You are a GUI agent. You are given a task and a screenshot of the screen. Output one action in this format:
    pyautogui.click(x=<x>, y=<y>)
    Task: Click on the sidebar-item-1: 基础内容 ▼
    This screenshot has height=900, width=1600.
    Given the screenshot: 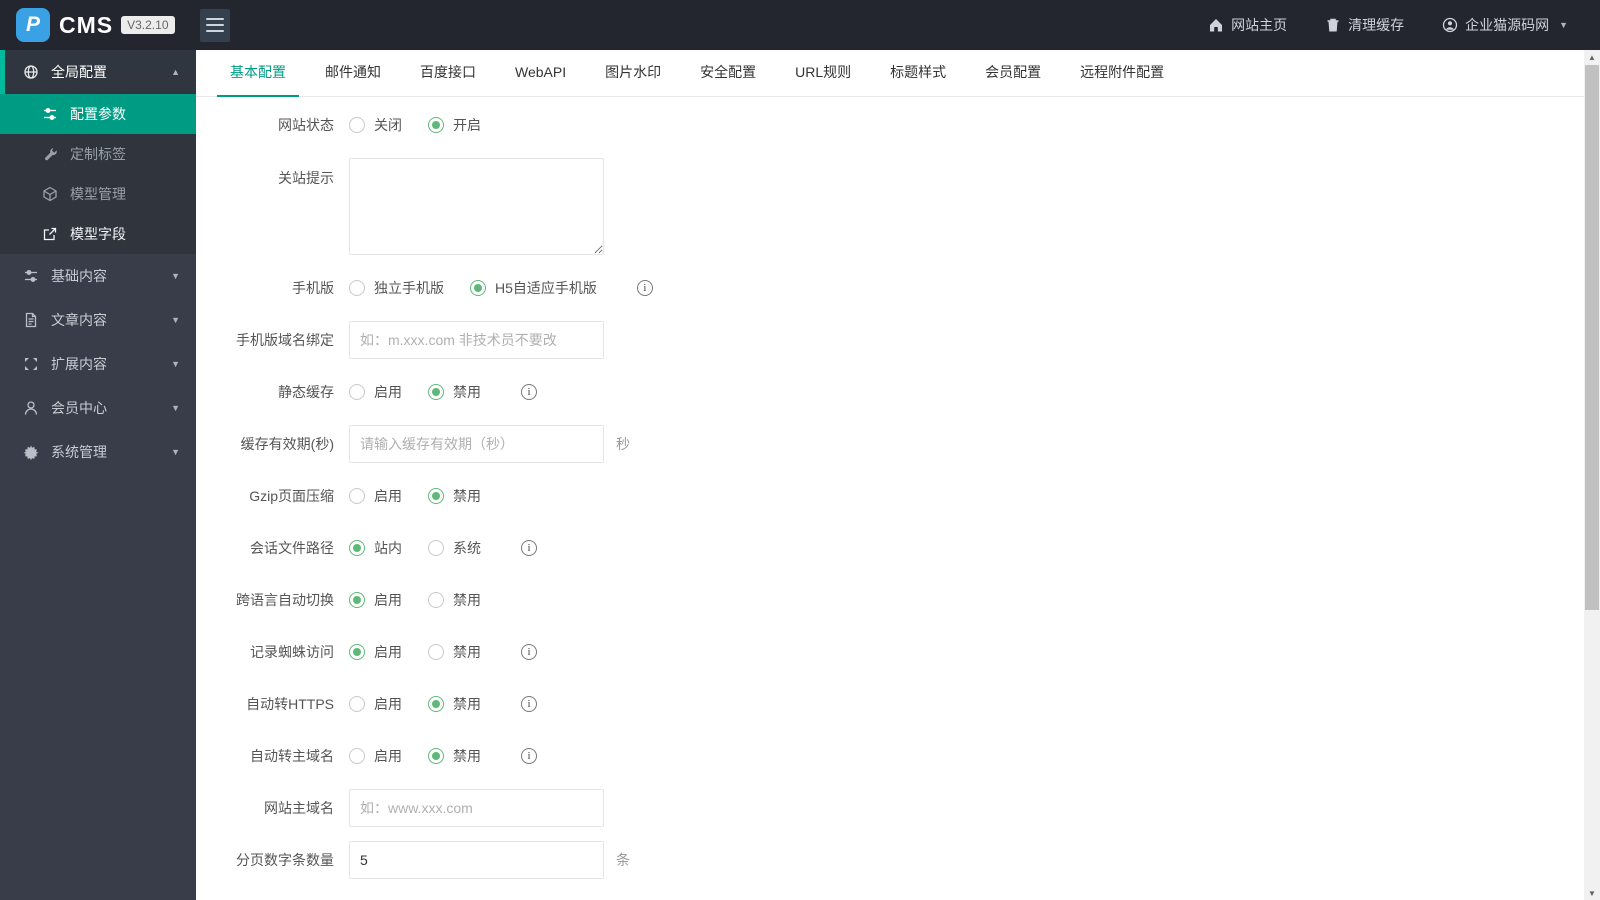 What is the action you would take?
    pyautogui.click(x=98, y=276)
    